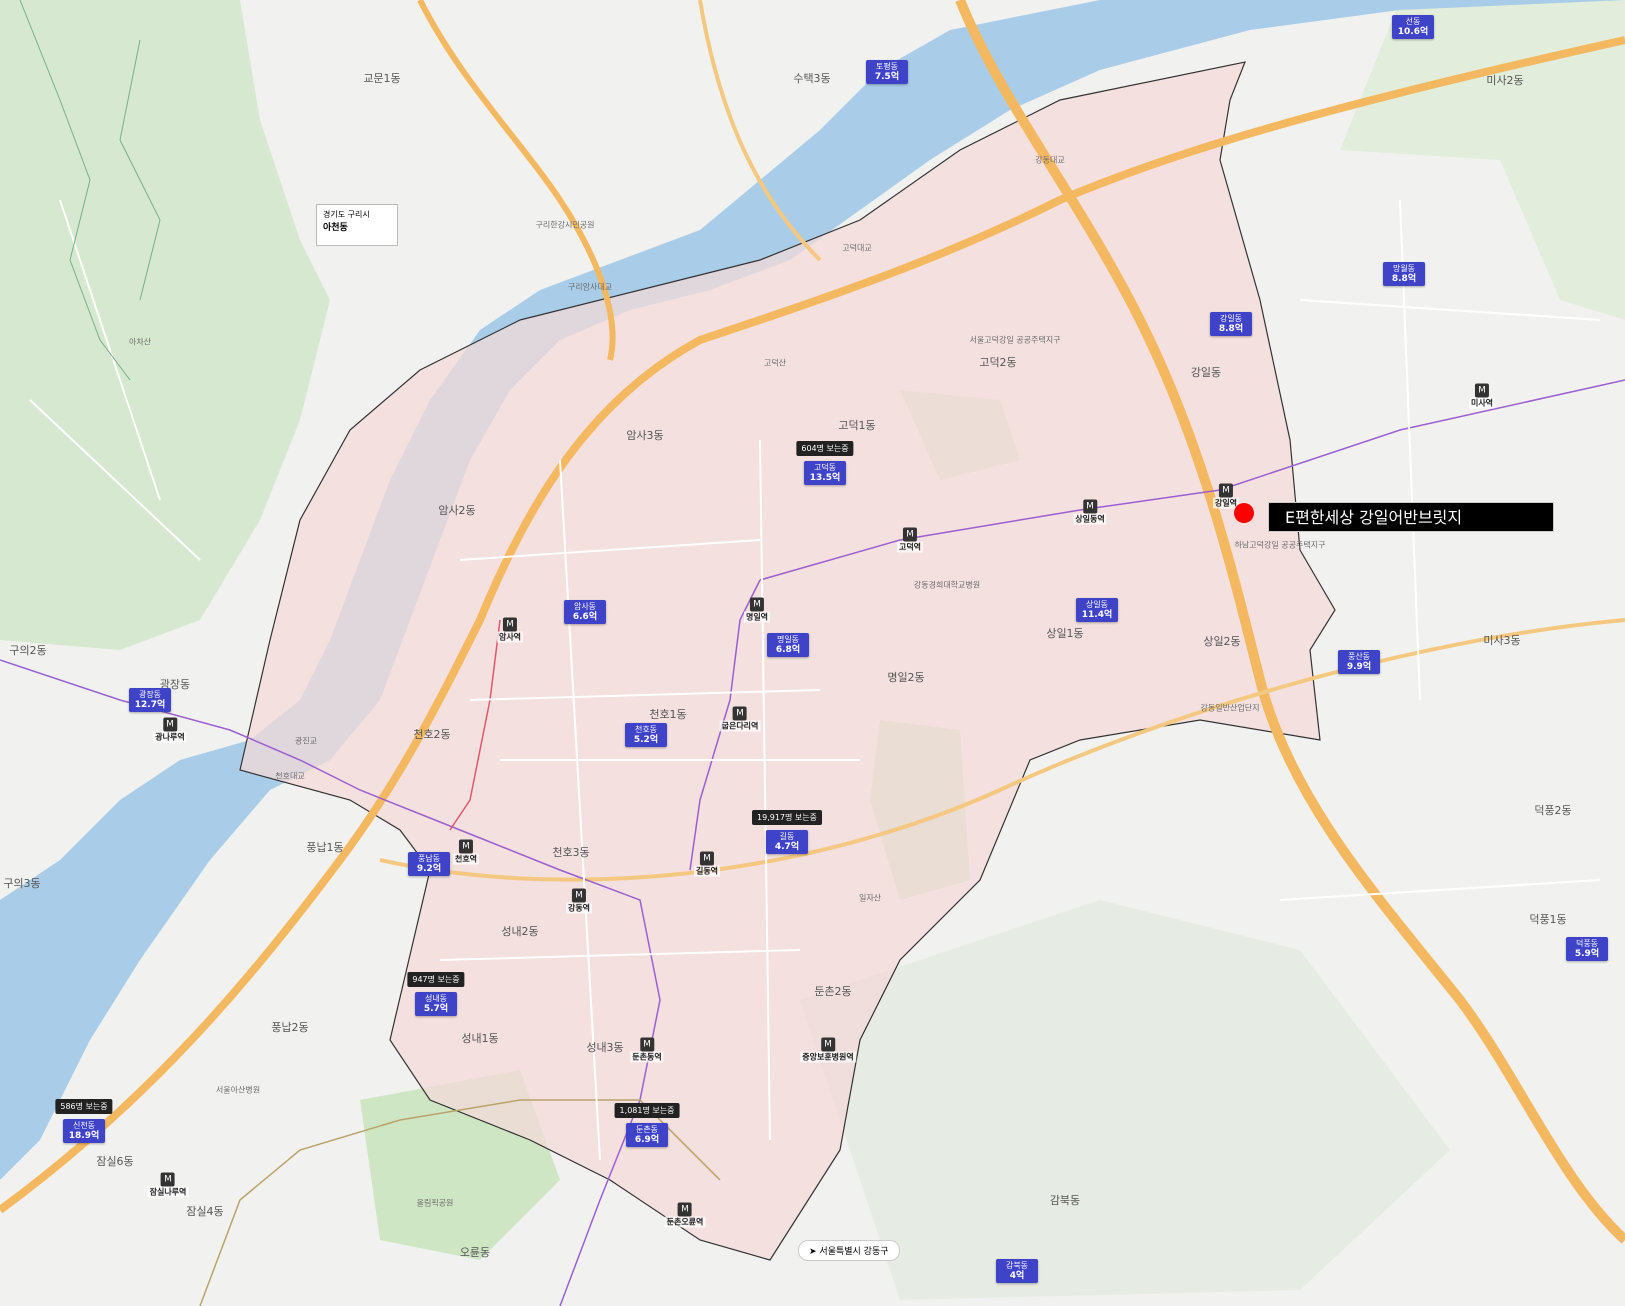 The height and width of the screenshot is (1306, 1625). Describe the element at coordinates (436, 979) in the screenshot. I see `viewer-count-tag: 947명 보는중` at that location.